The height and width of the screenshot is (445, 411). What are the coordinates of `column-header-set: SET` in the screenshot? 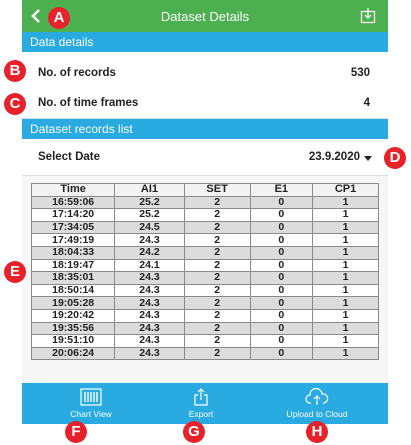 It's located at (217, 190).